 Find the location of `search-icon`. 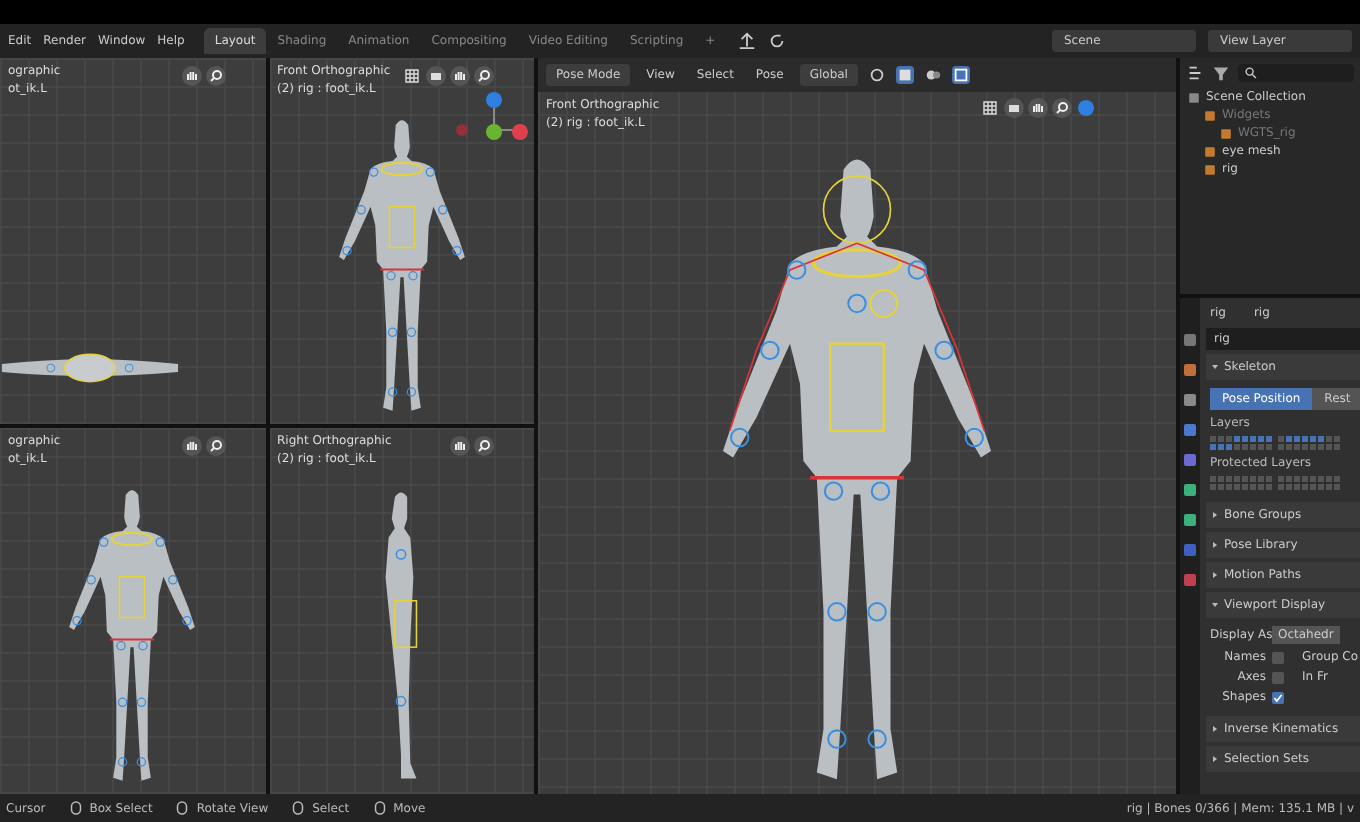

search-icon is located at coordinates (1251, 73).